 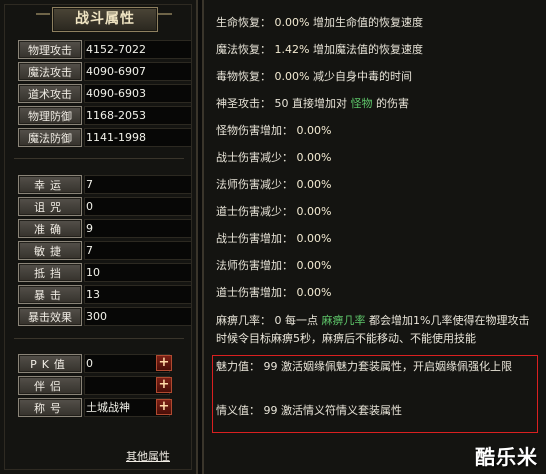 I want to click on detail-label: 战士伤害减少：, so click(x=254, y=157).